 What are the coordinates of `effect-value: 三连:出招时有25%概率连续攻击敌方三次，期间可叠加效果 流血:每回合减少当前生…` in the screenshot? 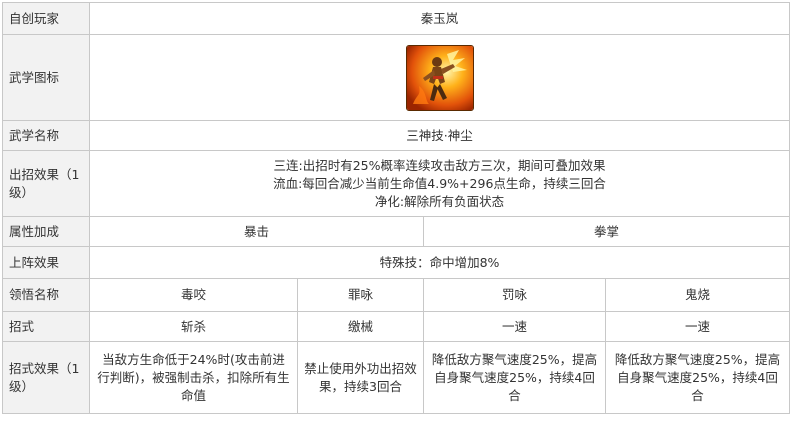 It's located at (439, 183).